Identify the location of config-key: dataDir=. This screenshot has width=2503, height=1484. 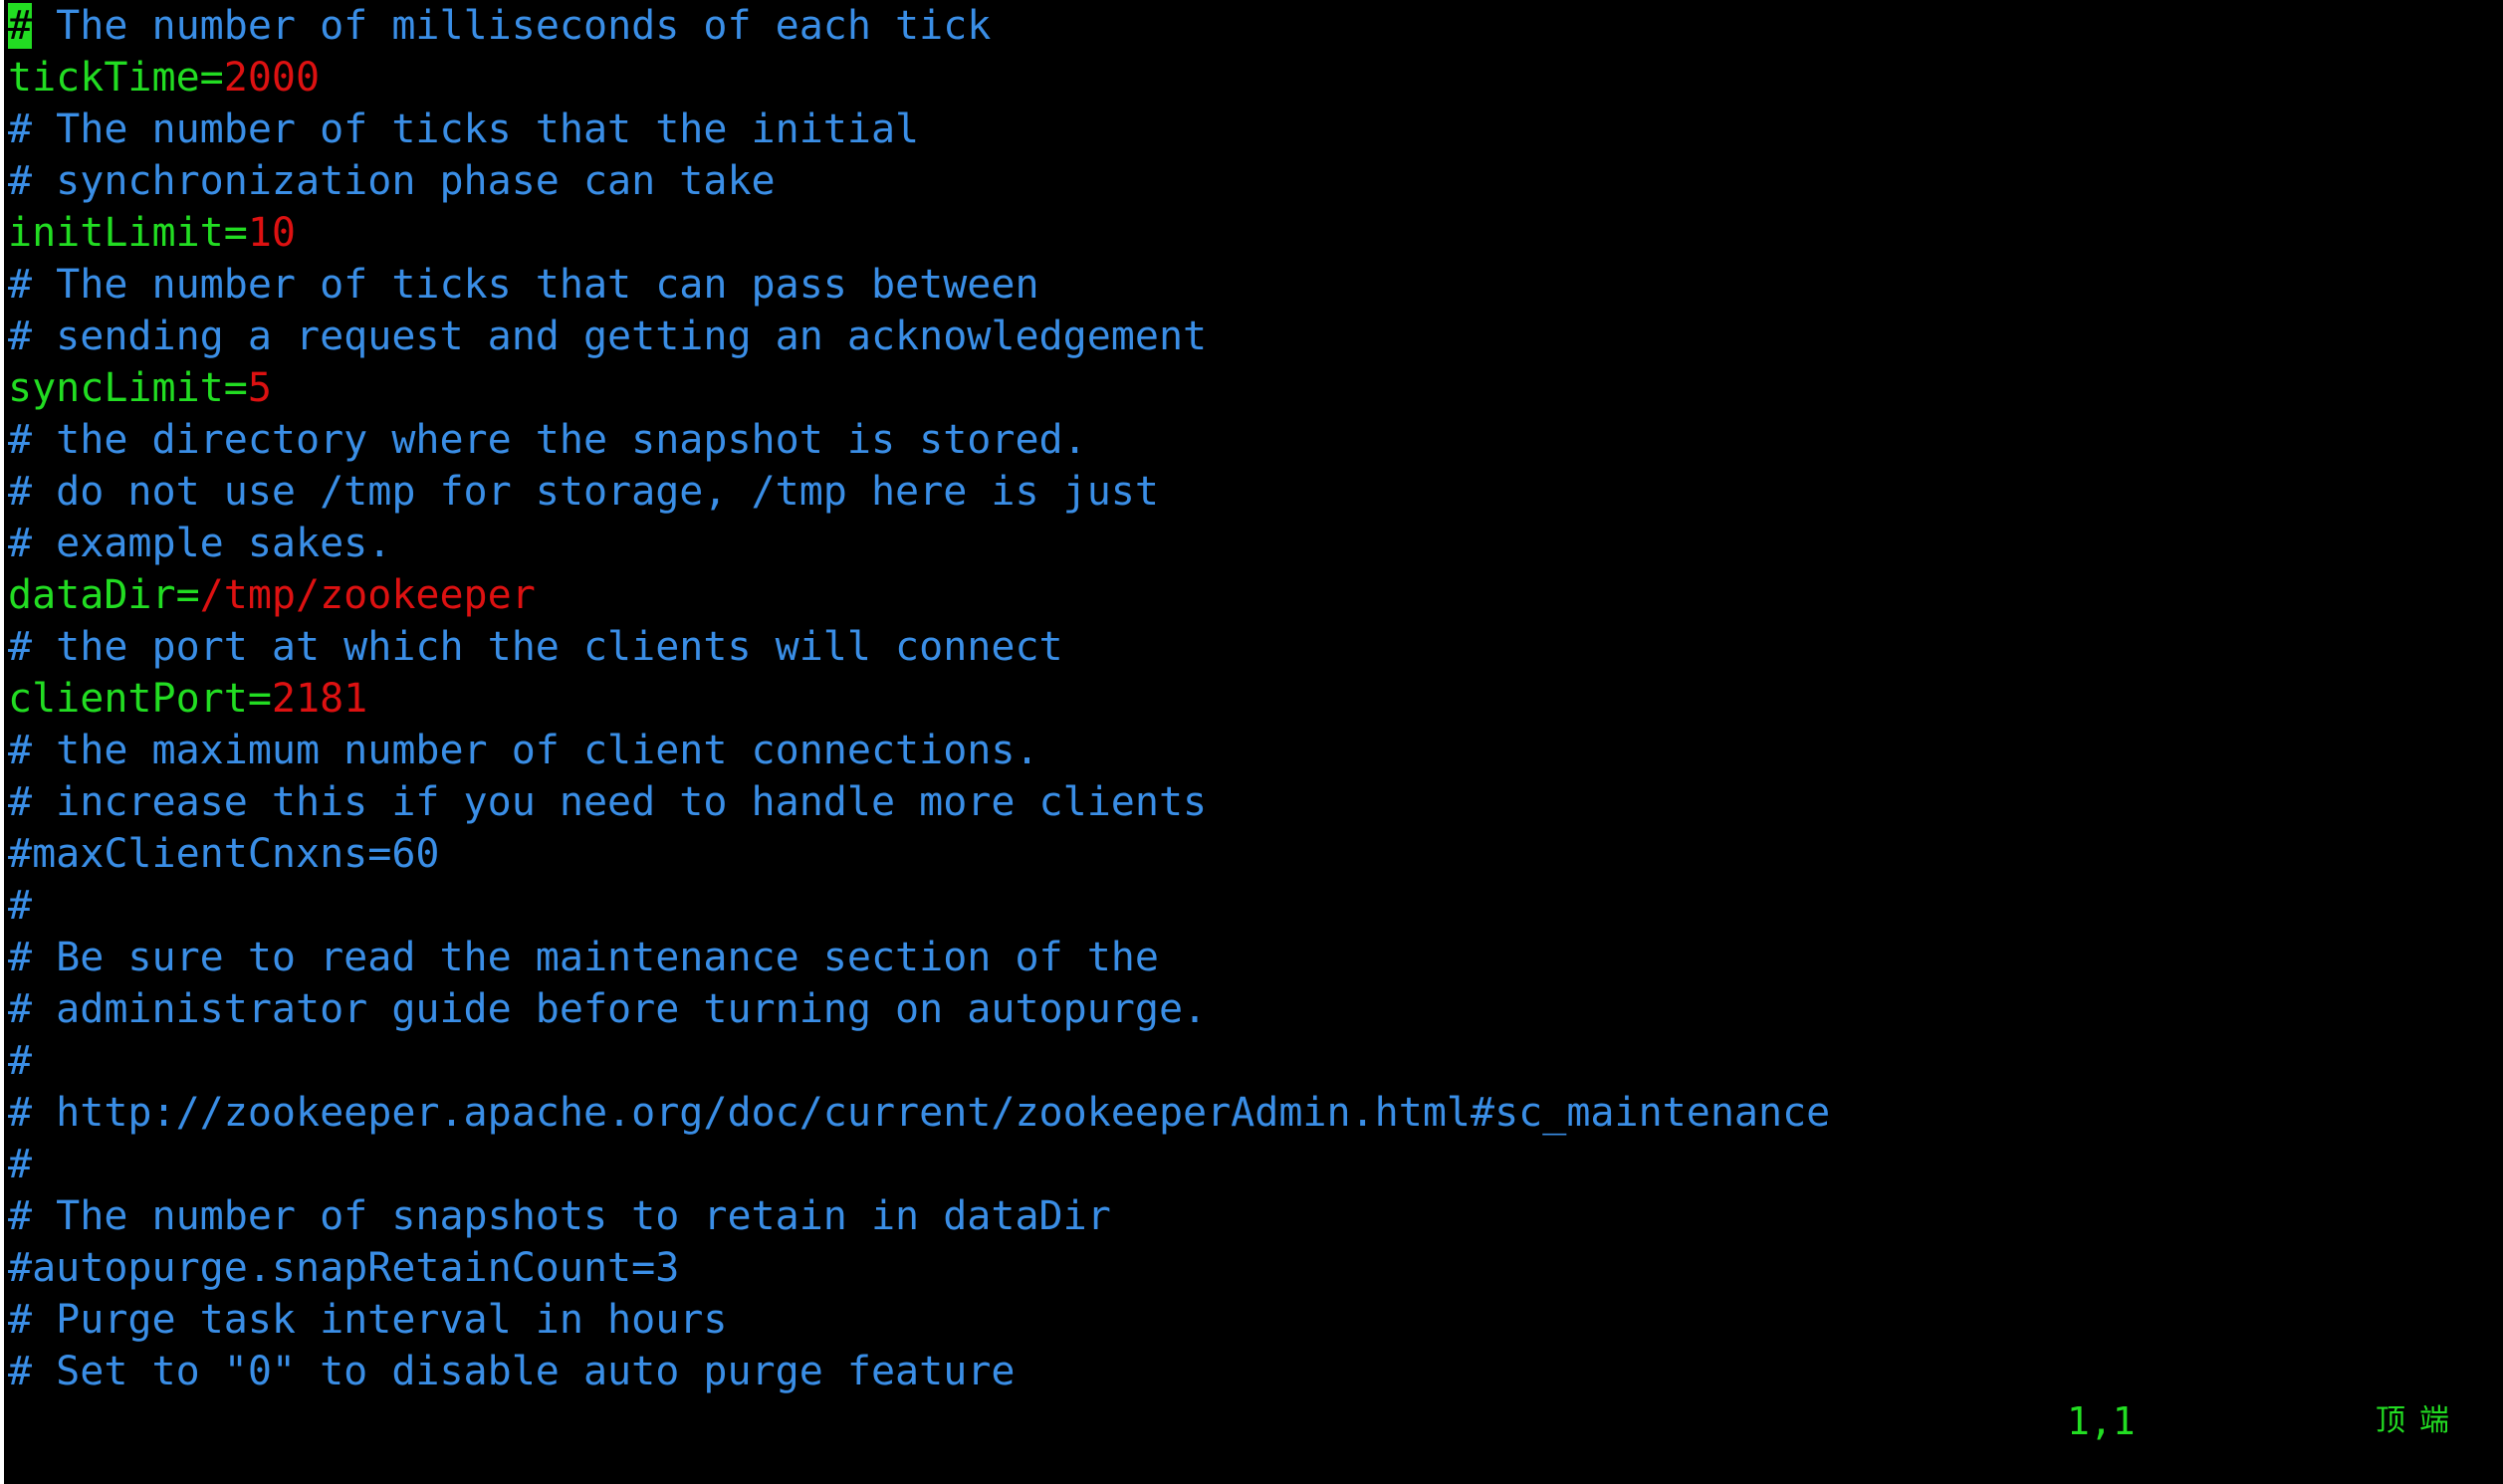
(104, 595).